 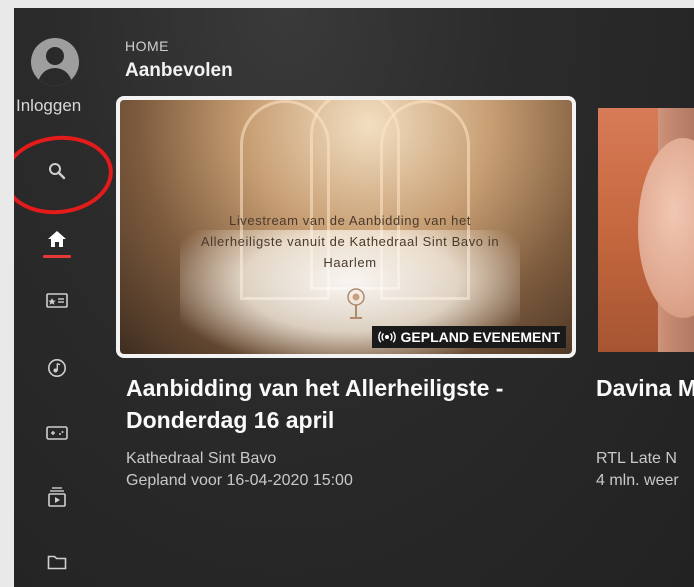 What do you see at coordinates (636, 458) in the screenshot?
I see `next-channel-name: RTL Late N` at bounding box center [636, 458].